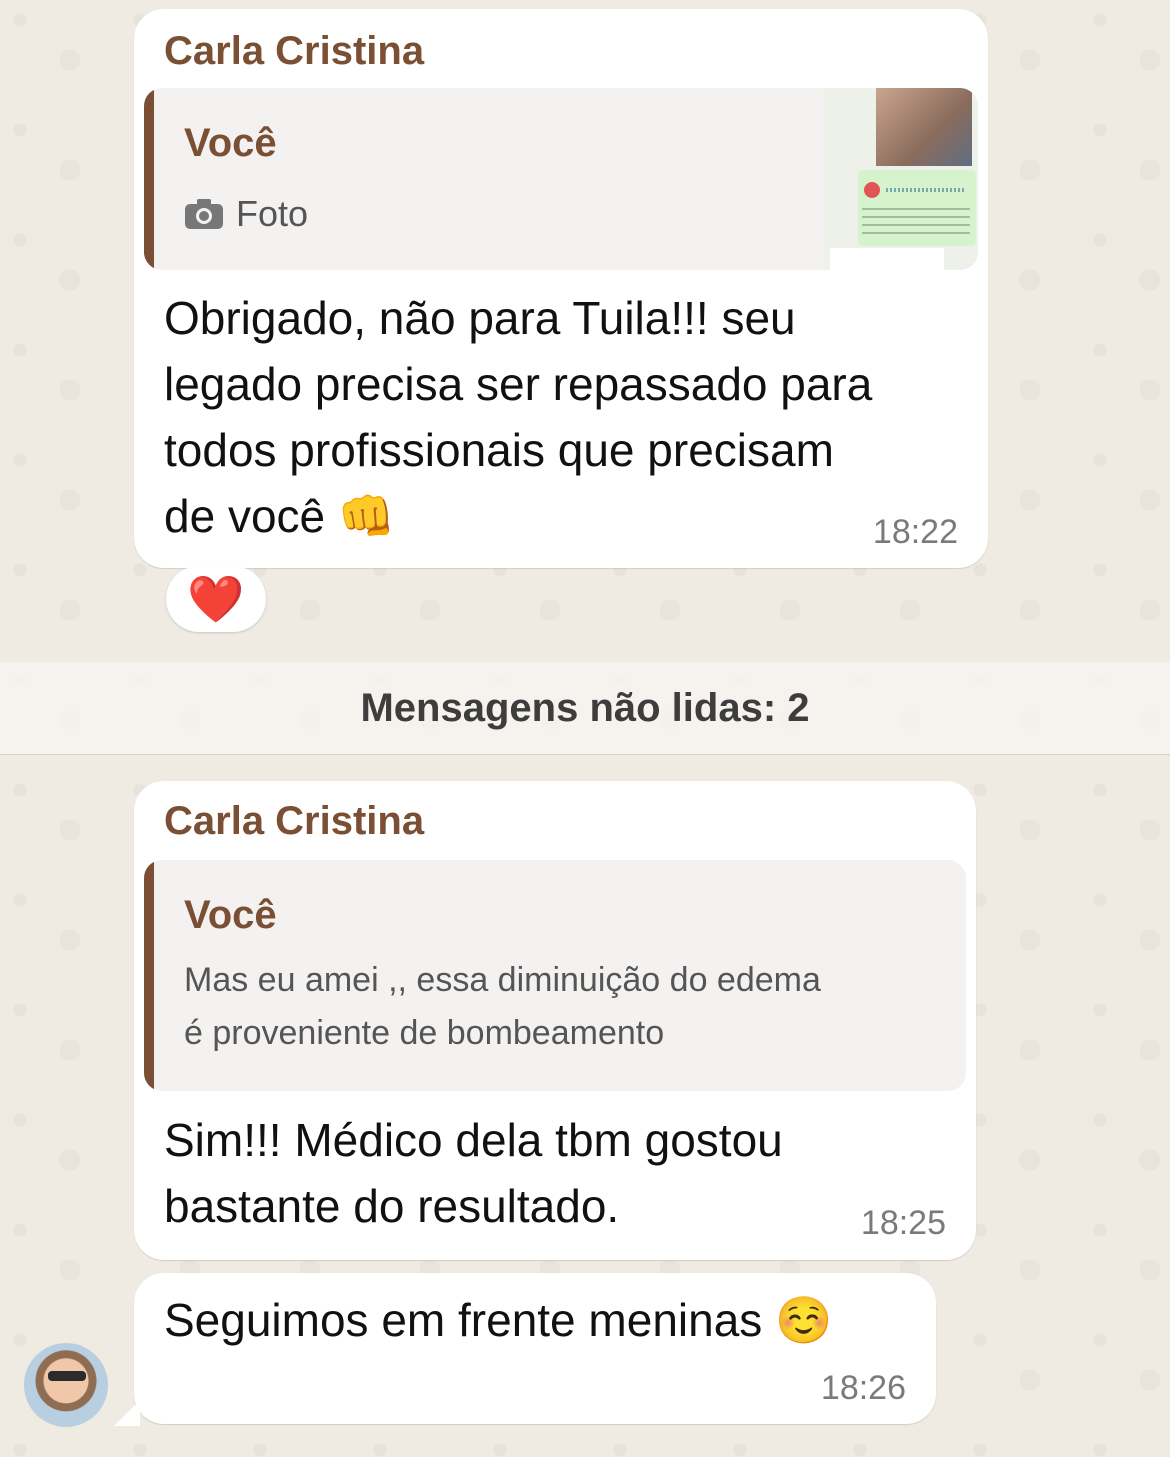 This screenshot has height=1457, width=1170. What do you see at coordinates (518, 384) in the screenshot?
I see `message-line: legado precisa ser repassado para` at bounding box center [518, 384].